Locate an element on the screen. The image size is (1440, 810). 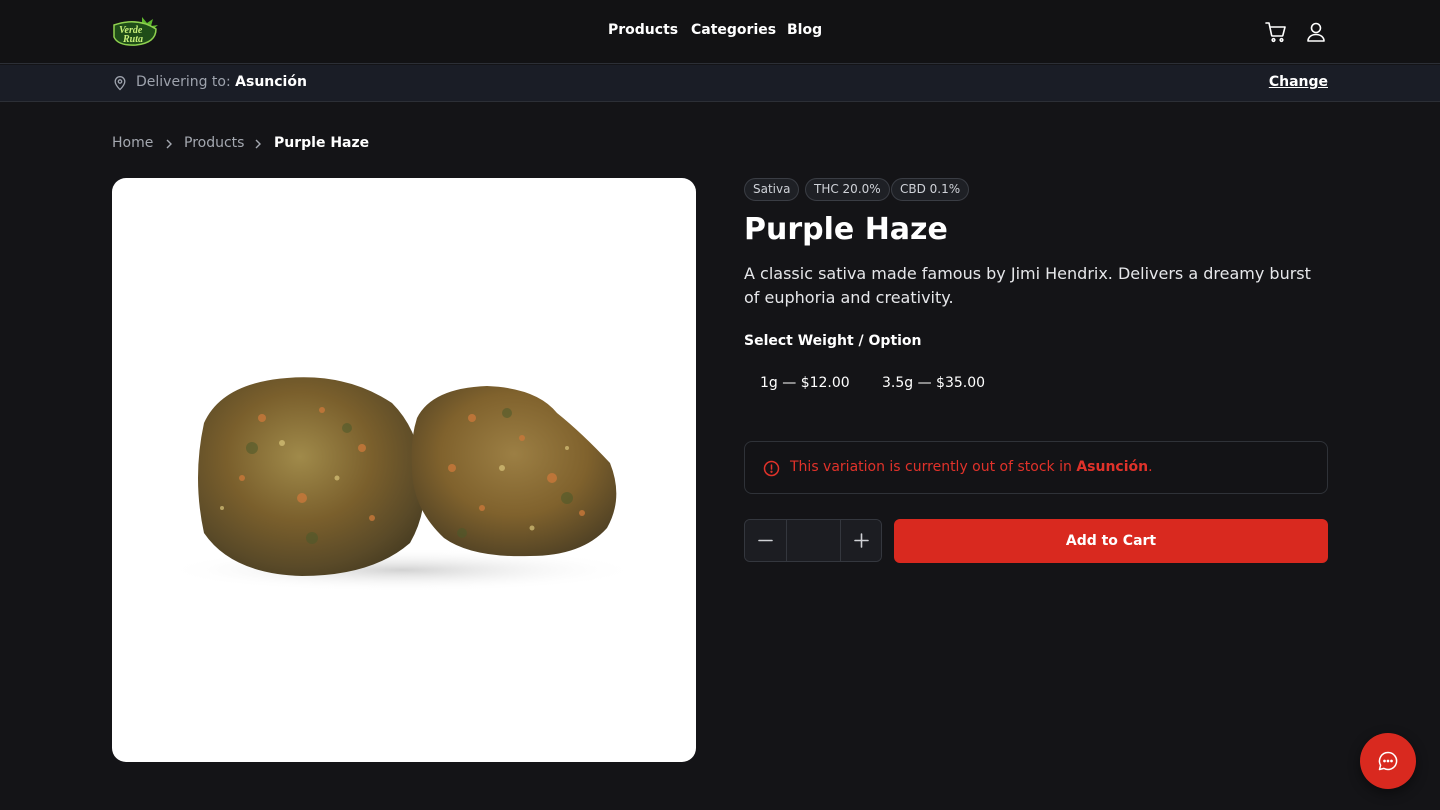
cart-icon is located at coordinates (1276, 32).